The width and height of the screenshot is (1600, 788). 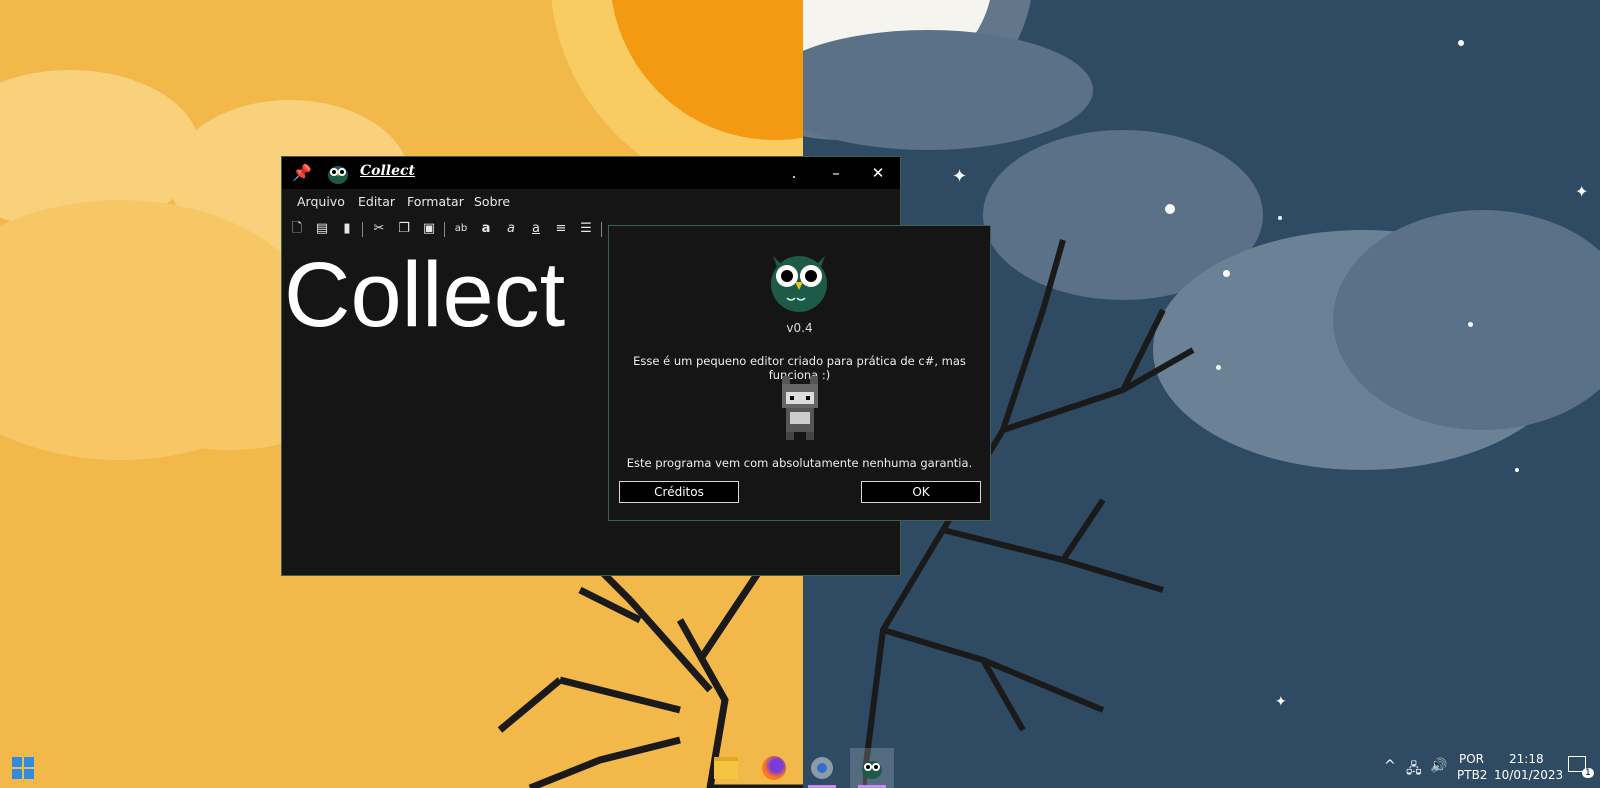 I want to click on sun-shape, so click(x=706, y=70).